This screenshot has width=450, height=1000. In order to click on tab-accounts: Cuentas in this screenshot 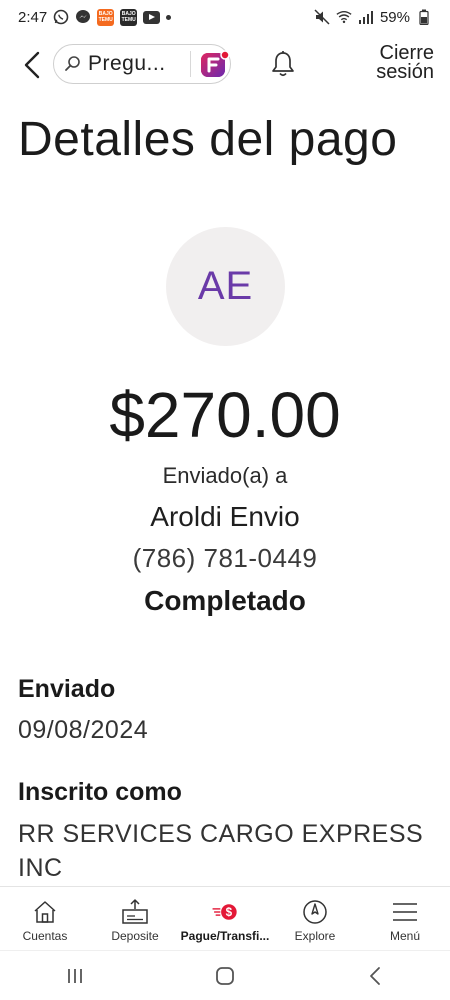, I will do `click(45, 917)`.